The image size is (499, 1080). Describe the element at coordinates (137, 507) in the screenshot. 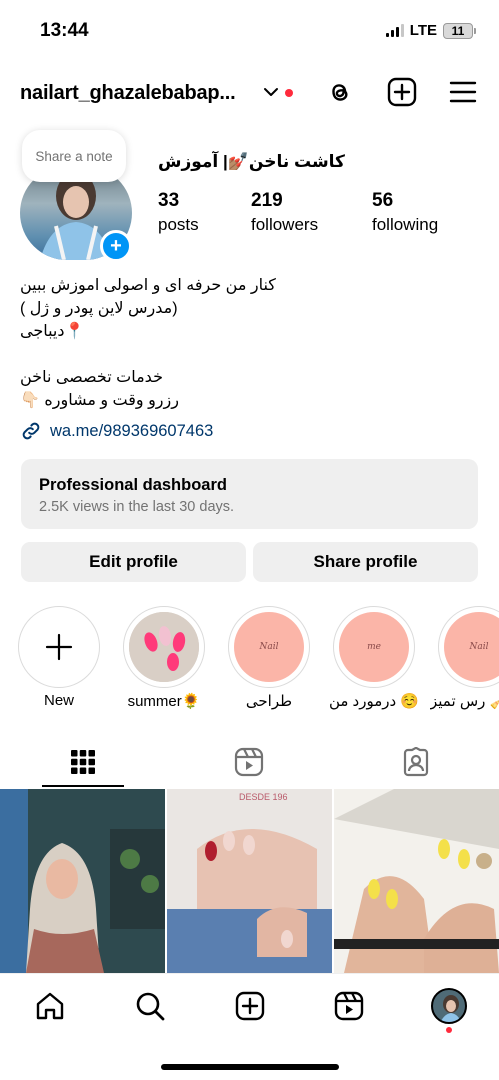

I see `dashboard-subtitle: 2.5K views in the last 30 days.` at that location.